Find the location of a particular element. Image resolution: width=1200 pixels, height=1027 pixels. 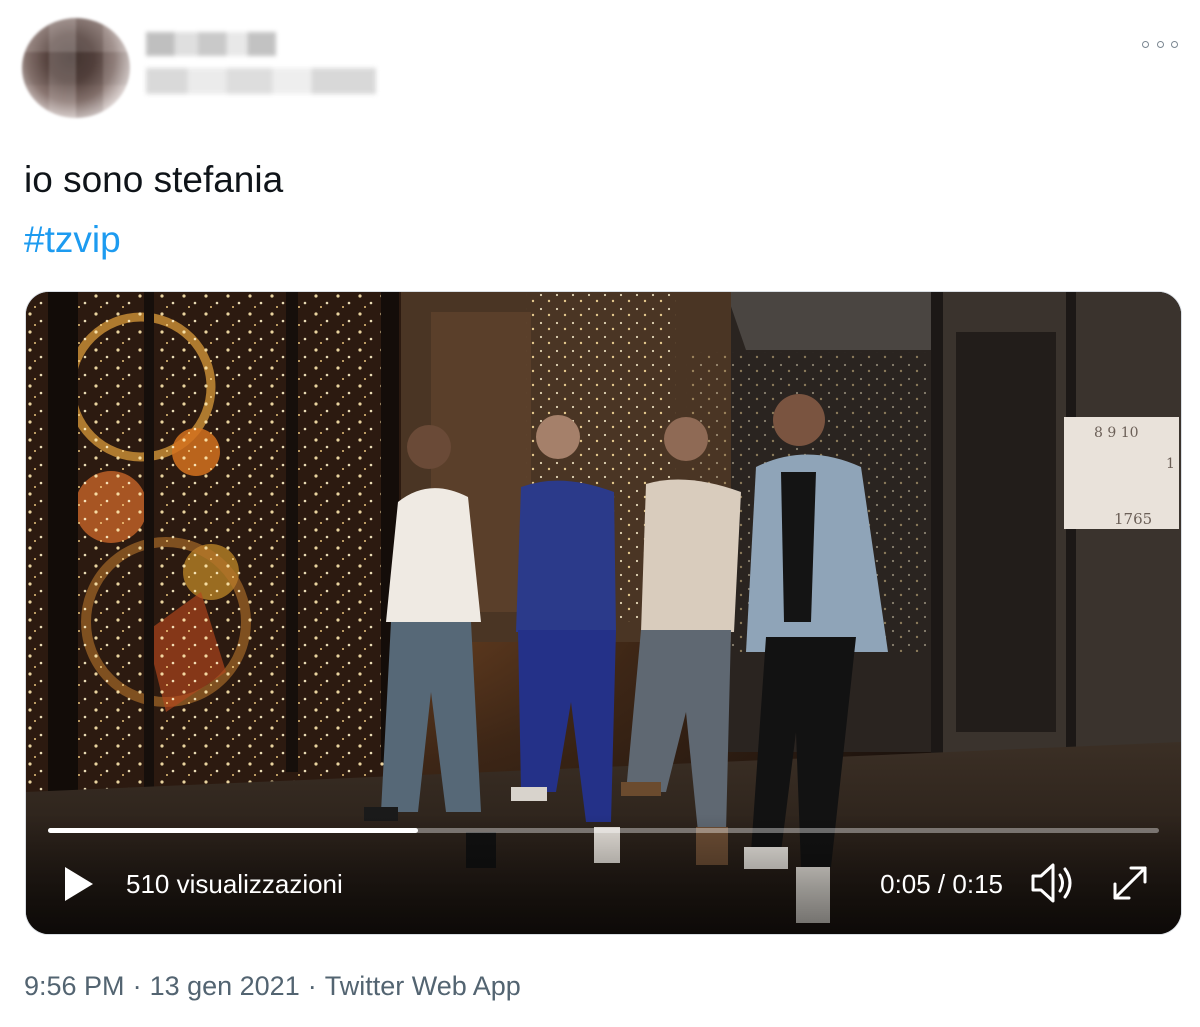

progress-fill is located at coordinates (233, 830).